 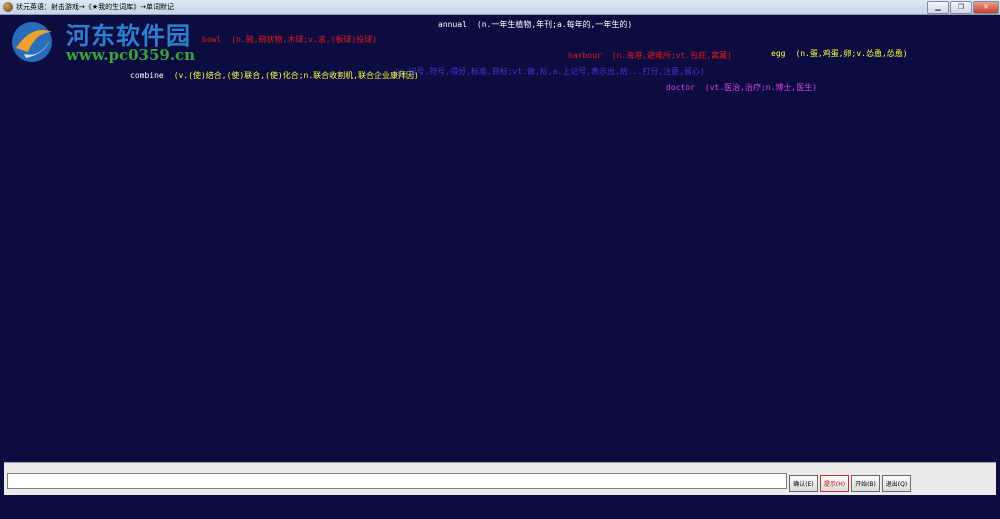 I want to click on word-chinese: (v.(使)结合,(使)联合,(使)化合;n.联合收割机,联合企业康拜因), so click(x=296, y=75).